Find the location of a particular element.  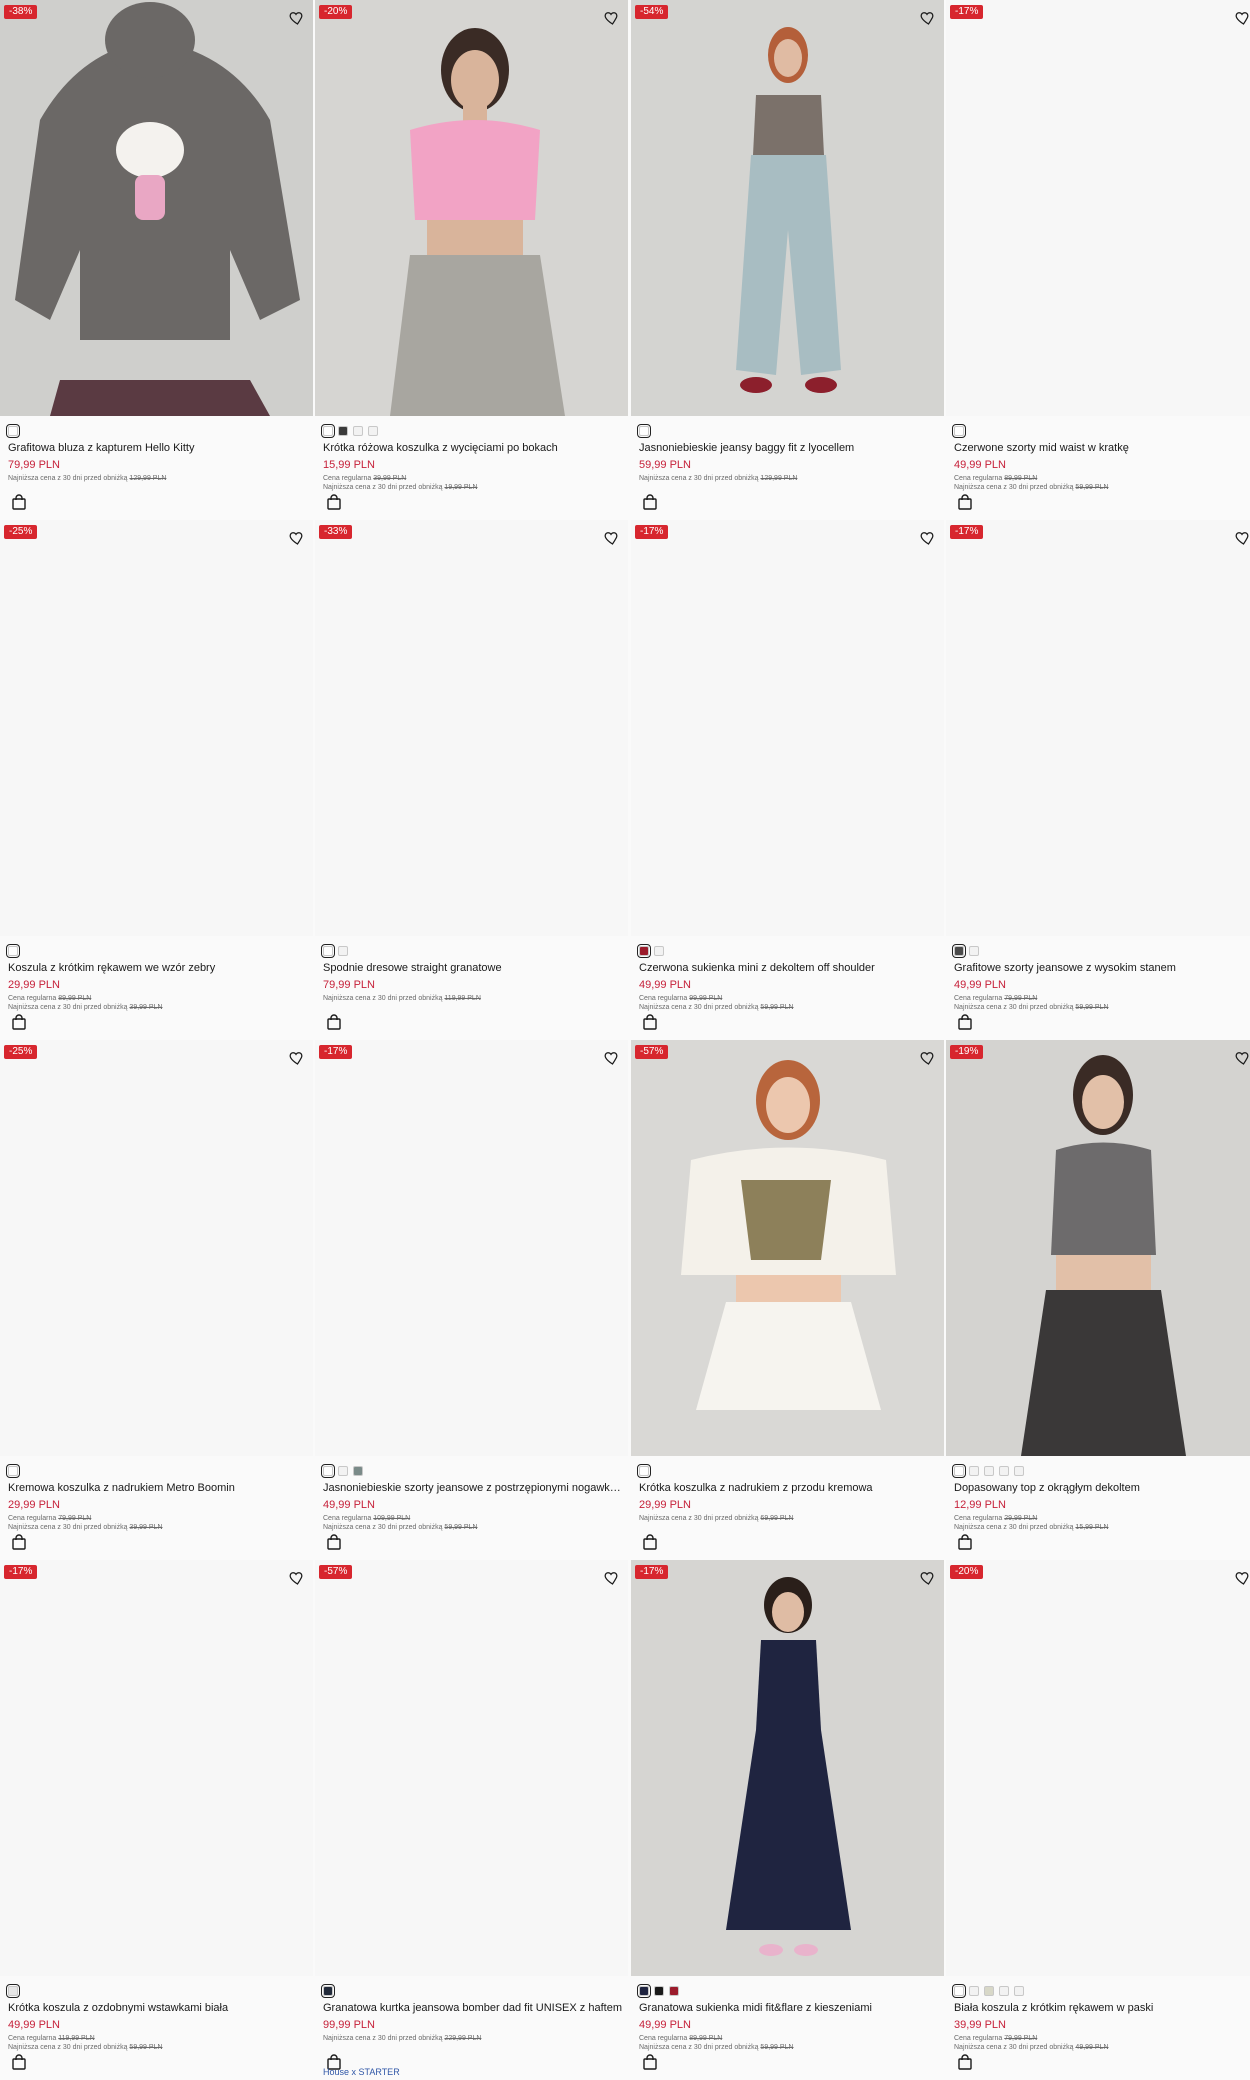

product-name: Biała koszula z krótkim rękawem w paski is located at coordinates (1102, 2008).